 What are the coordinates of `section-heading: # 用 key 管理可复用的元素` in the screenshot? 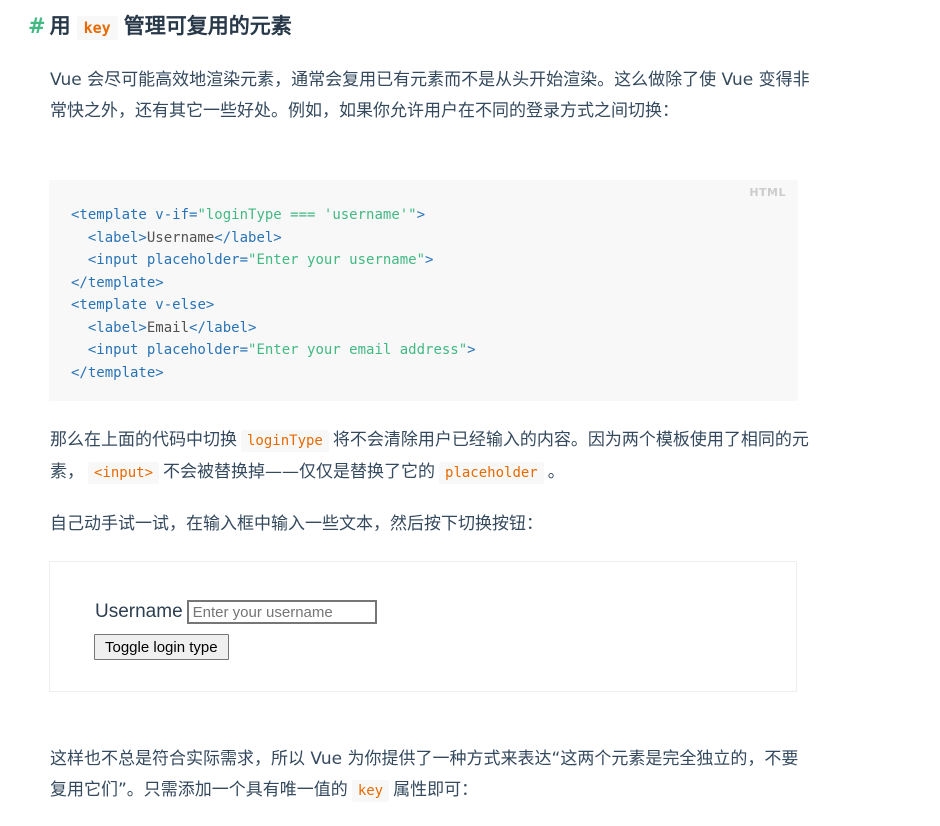 It's located at (160, 27).